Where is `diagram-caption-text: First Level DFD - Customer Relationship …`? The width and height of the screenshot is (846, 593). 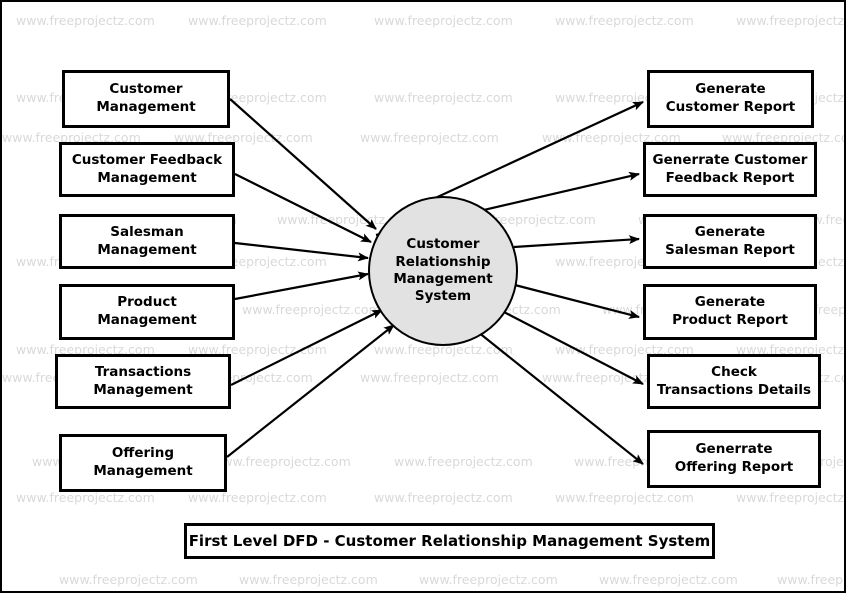 diagram-caption-text: First Level DFD - Customer Relationship … is located at coordinates (449, 541).